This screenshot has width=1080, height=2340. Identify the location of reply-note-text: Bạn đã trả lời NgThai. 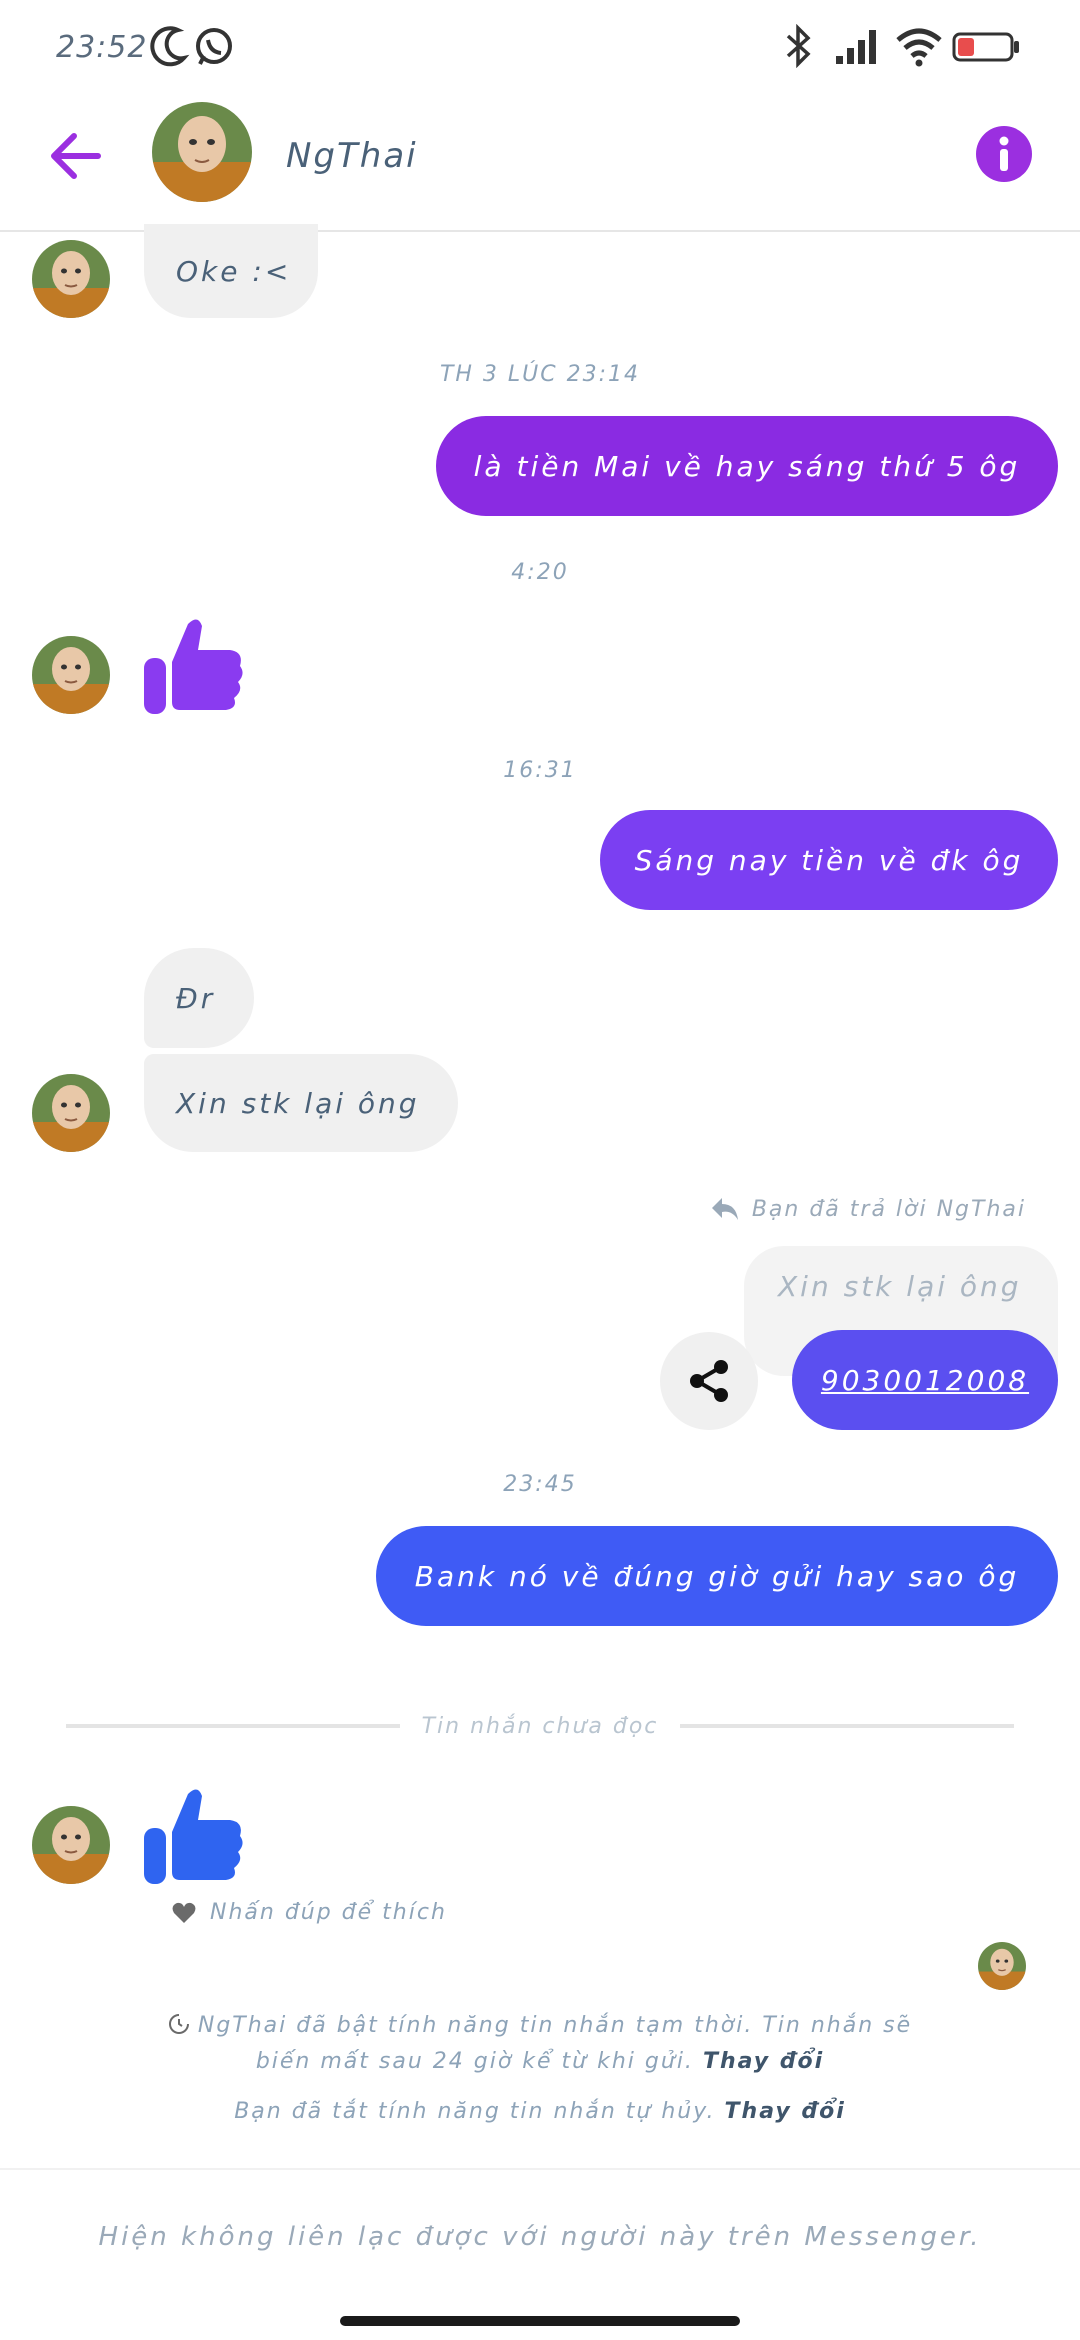
(888, 1209).